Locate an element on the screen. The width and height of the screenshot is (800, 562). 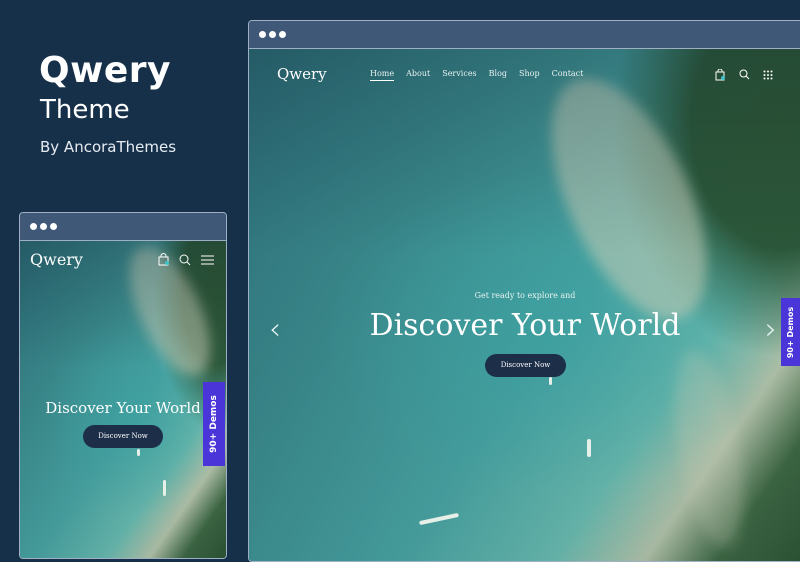
nav-home: Home is located at coordinates (382, 75).